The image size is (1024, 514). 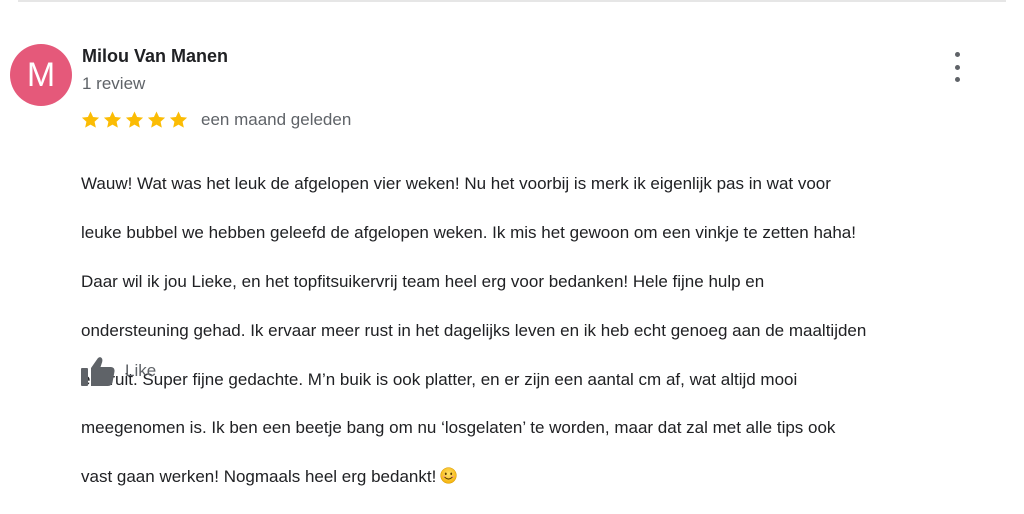 What do you see at coordinates (276, 119) in the screenshot?
I see `review-date: een maand geleden` at bounding box center [276, 119].